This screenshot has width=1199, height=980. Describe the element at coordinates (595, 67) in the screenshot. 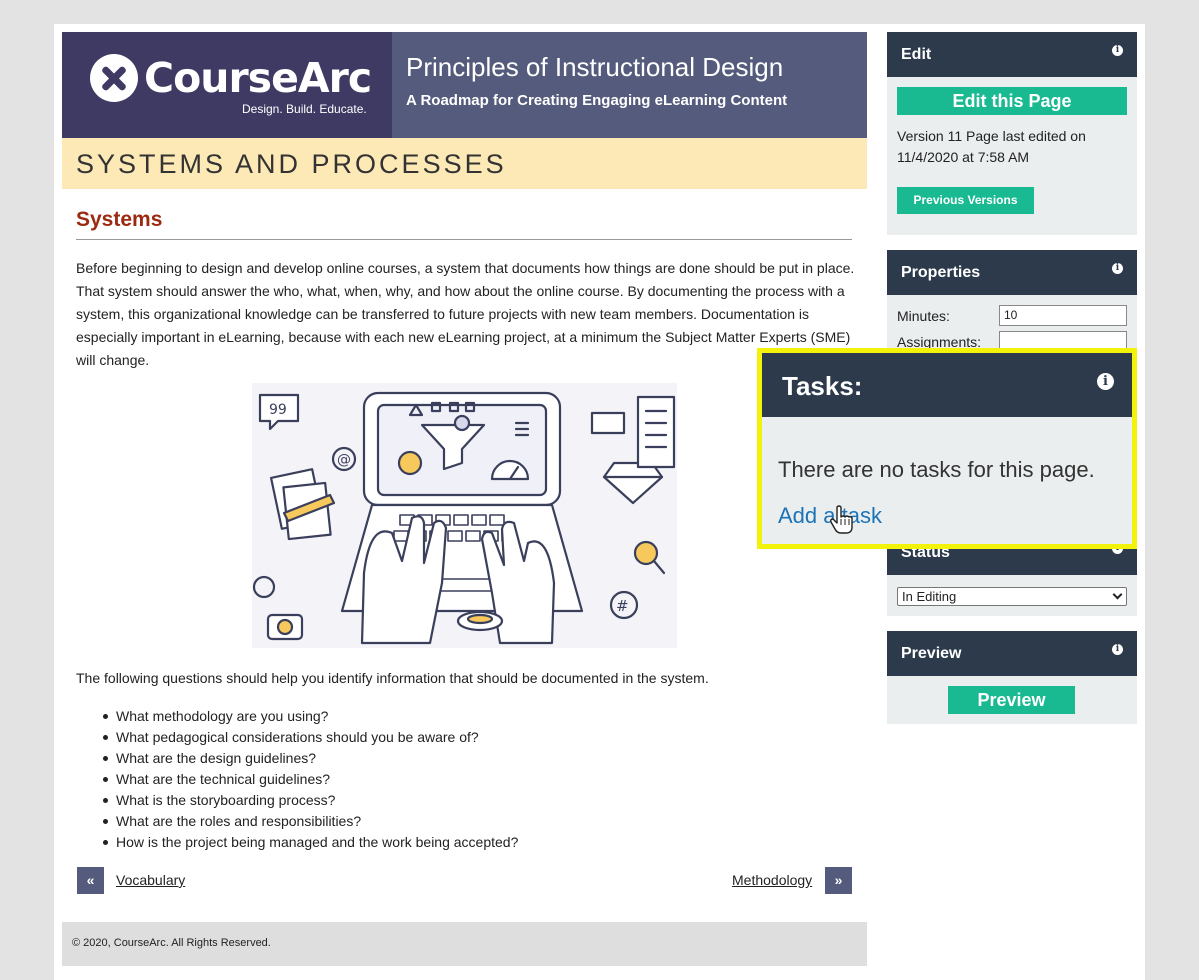

I see `course-title: Principles of Instructional Design` at that location.